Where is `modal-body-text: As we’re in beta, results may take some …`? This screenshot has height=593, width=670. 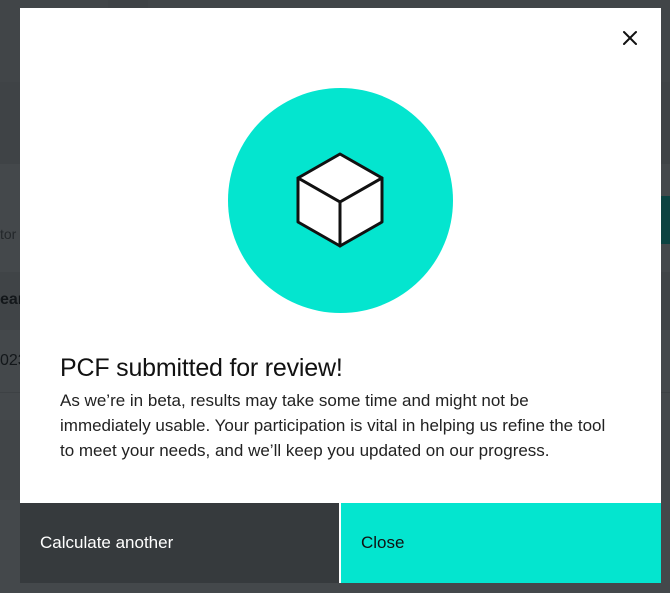
modal-body-text: As we’re in beta, results may take some … is located at coordinates (333, 425).